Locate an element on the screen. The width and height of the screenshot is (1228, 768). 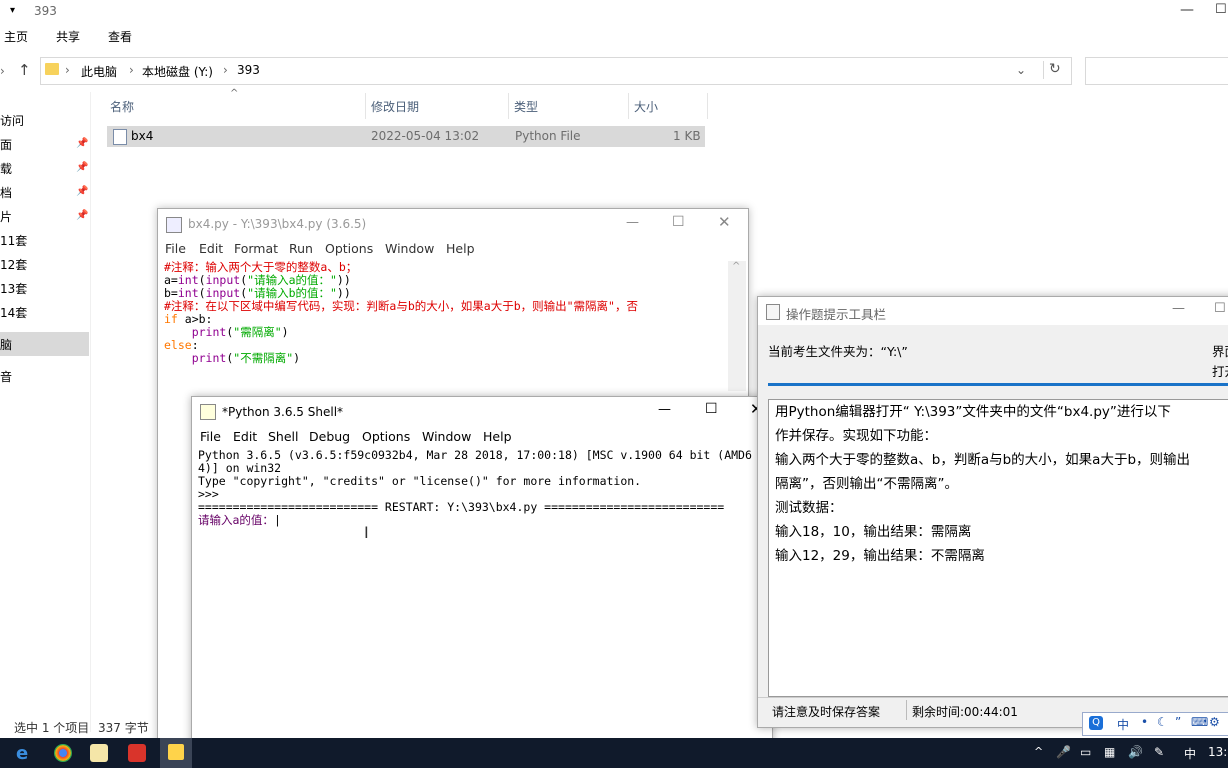
chevron-down-icon: ⌄ is located at coordinates (1021, 70).